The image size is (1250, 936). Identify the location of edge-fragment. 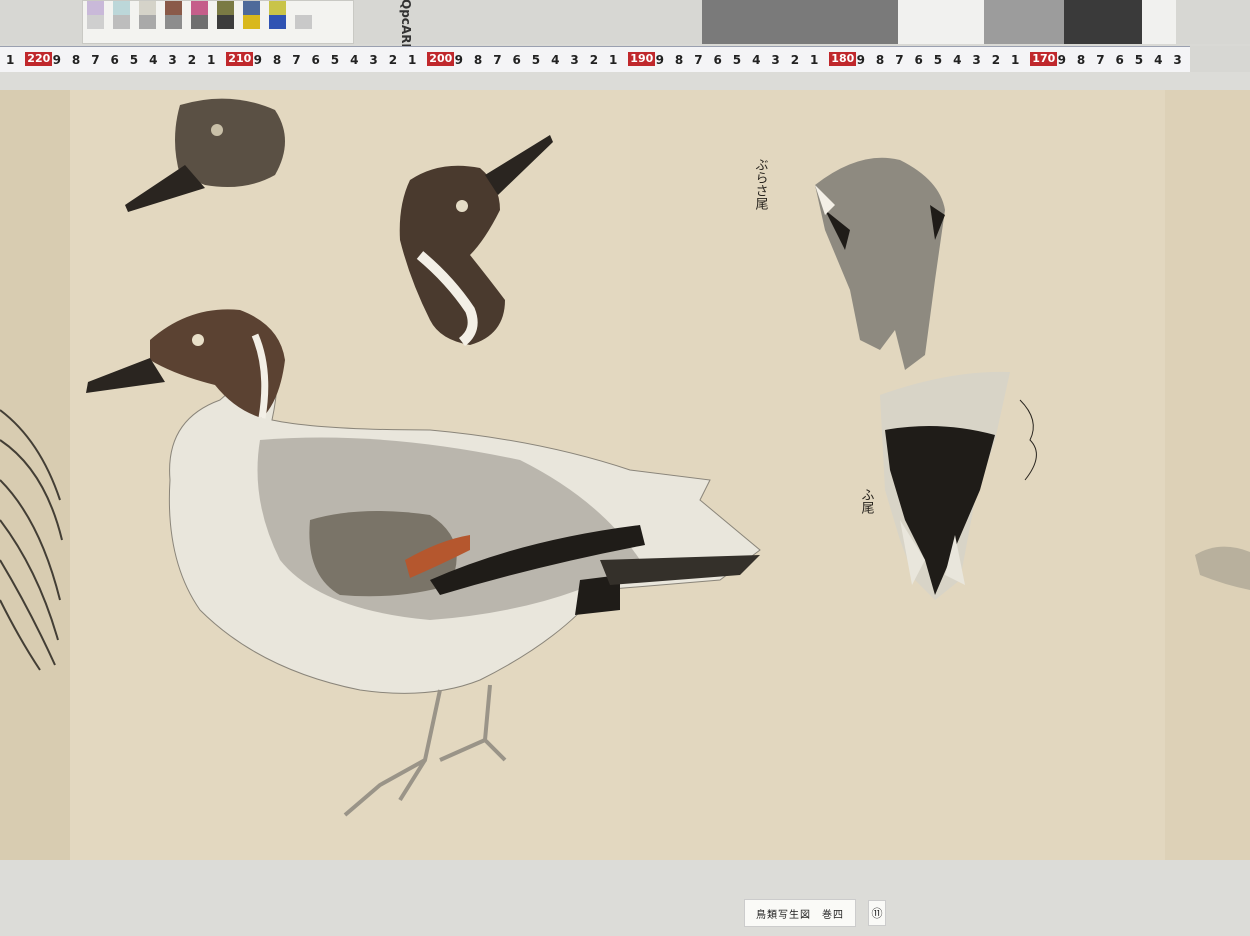
(1222, 568).